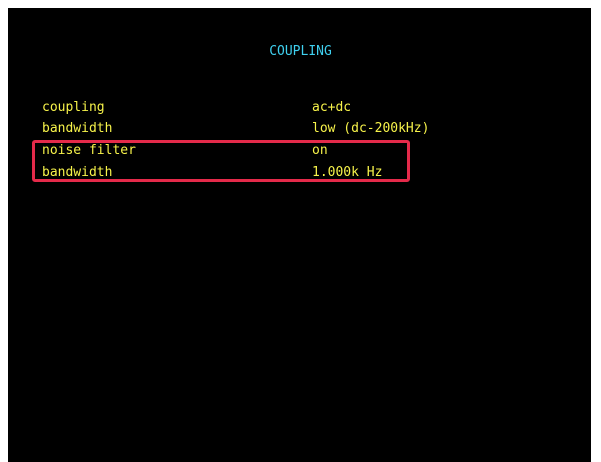  Describe the element at coordinates (73, 107) in the screenshot. I see `setting-label: coupling` at that location.